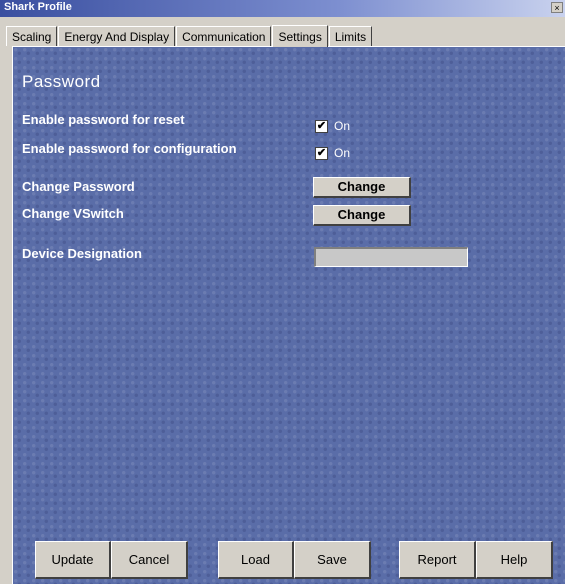 The width and height of the screenshot is (565, 584). What do you see at coordinates (350, 36) in the screenshot?
I see `tab-limits: Limits` at bounding box center [350, 36].